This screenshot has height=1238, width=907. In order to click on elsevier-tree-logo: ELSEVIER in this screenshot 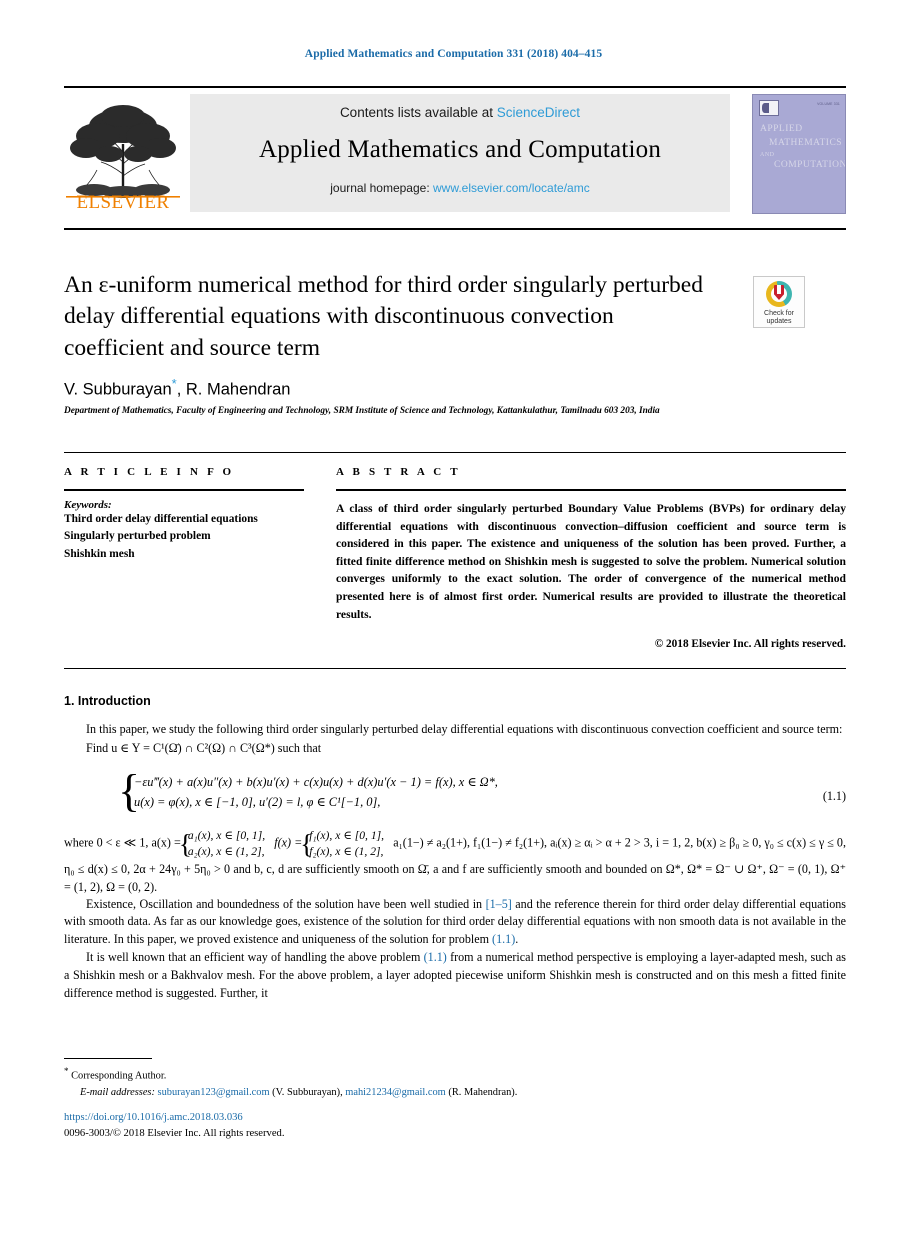, I will do `click(123, 154)`.